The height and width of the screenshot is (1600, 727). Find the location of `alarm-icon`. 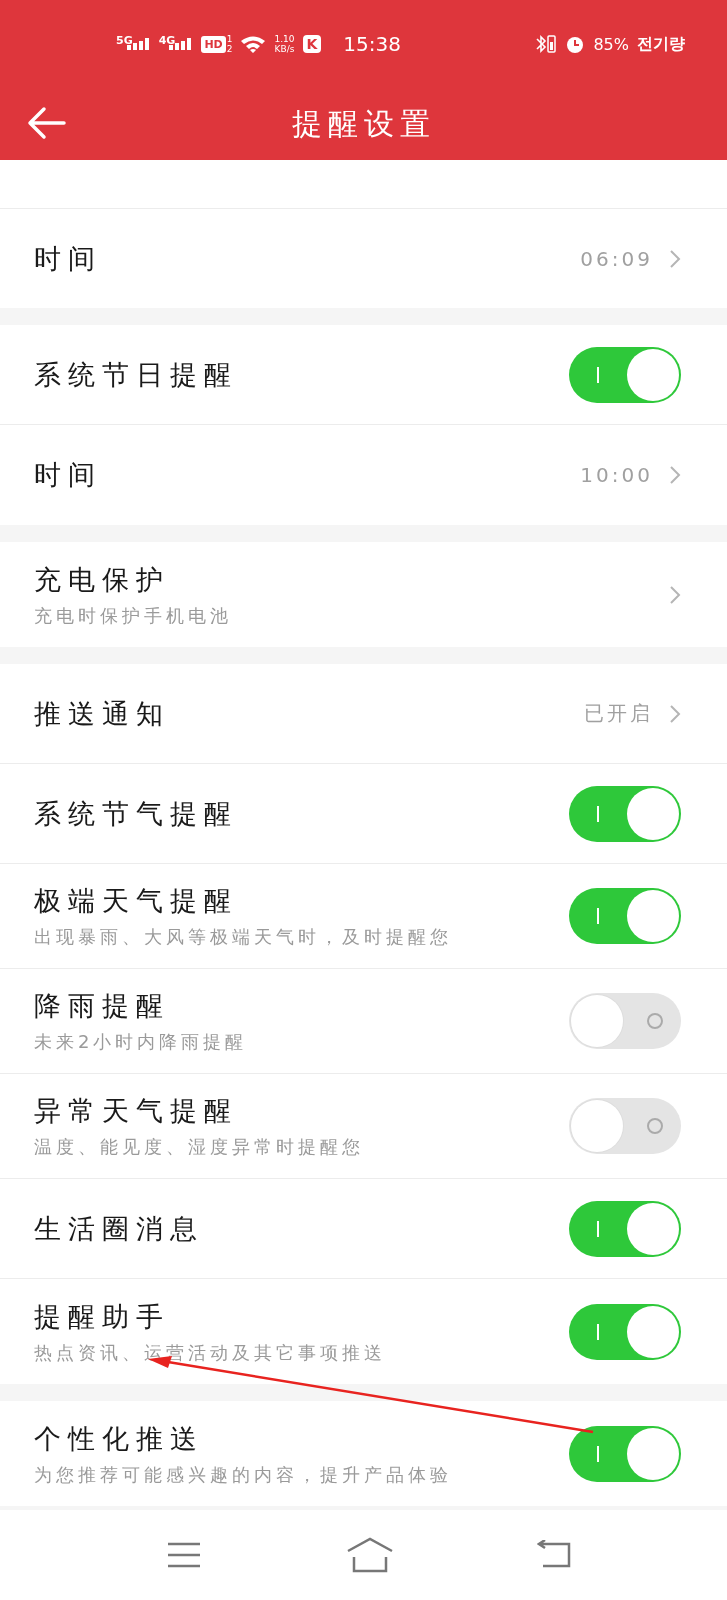

alarm-icon is located at coordinates (575, 44).